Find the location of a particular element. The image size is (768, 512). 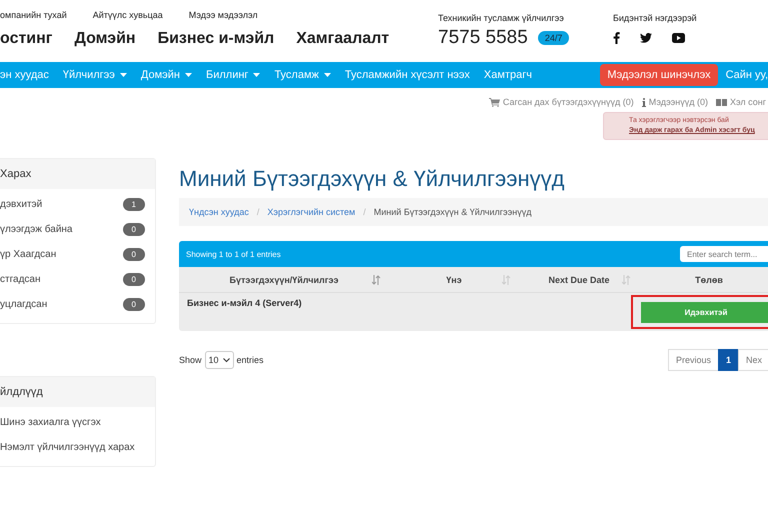

top-link: Айтүүлс хувьцаа is located at coordinates (127, 15).